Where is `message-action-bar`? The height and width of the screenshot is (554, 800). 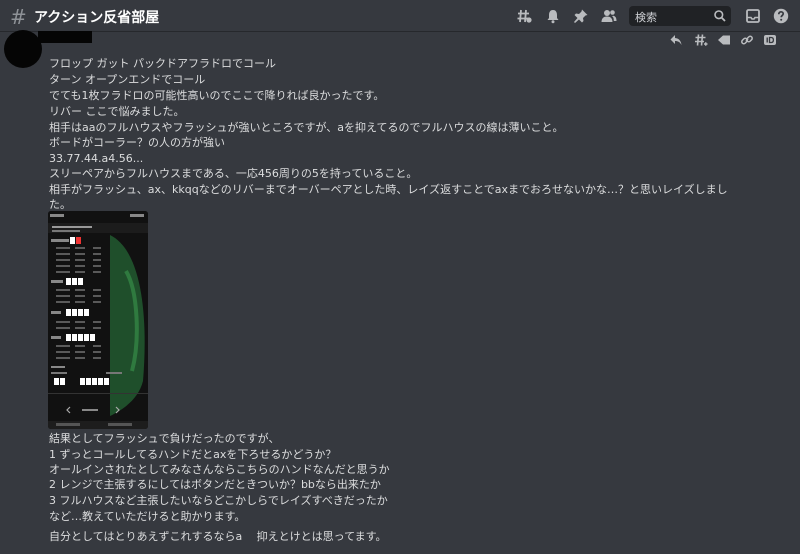 message-action-bar is located at coordinates (723, 40).